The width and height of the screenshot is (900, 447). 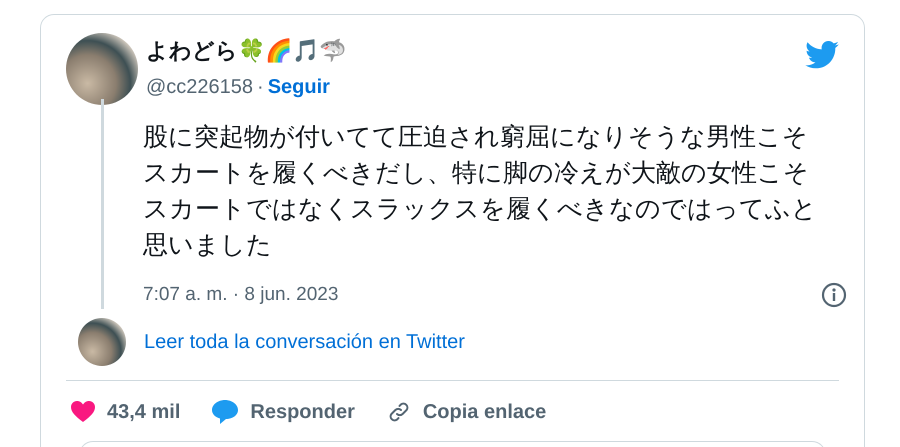 I want to click on follow-link: Seguir, so click(x=299, y=87).